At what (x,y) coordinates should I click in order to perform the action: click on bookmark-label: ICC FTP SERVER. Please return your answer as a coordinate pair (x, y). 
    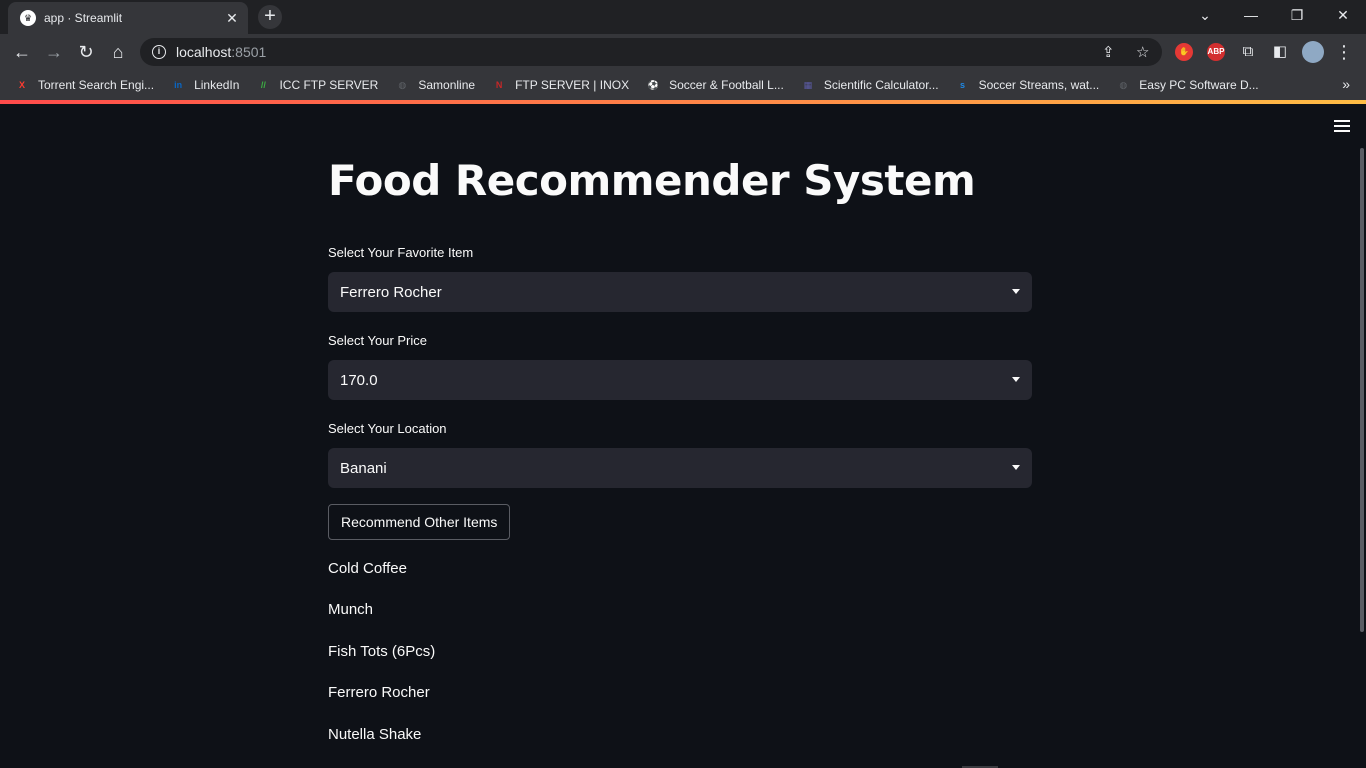
    Looking at the image, I should click on (329, 85).